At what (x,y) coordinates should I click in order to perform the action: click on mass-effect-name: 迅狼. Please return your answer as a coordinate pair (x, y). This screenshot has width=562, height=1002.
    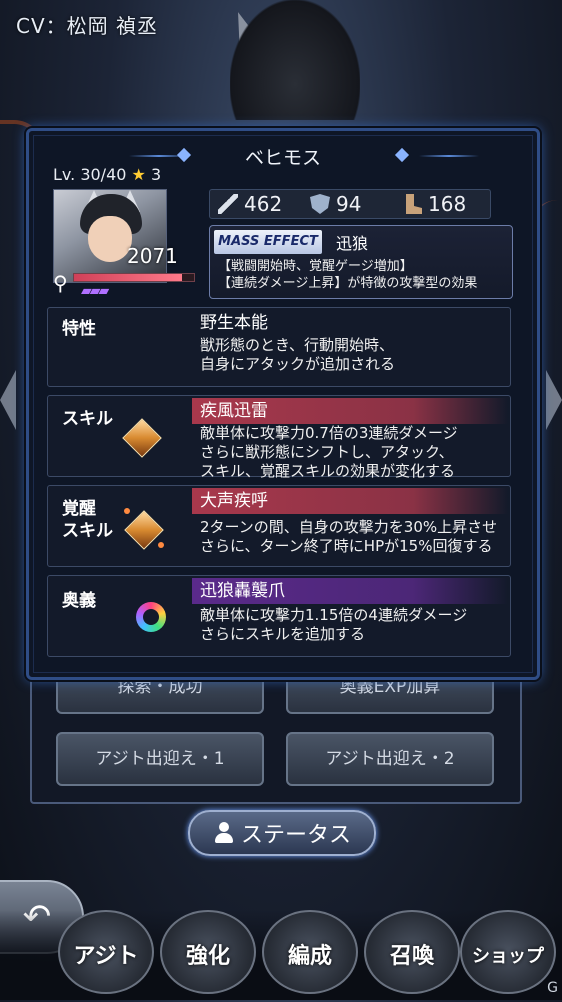
    Looking at the image, I should click on (352, 243).